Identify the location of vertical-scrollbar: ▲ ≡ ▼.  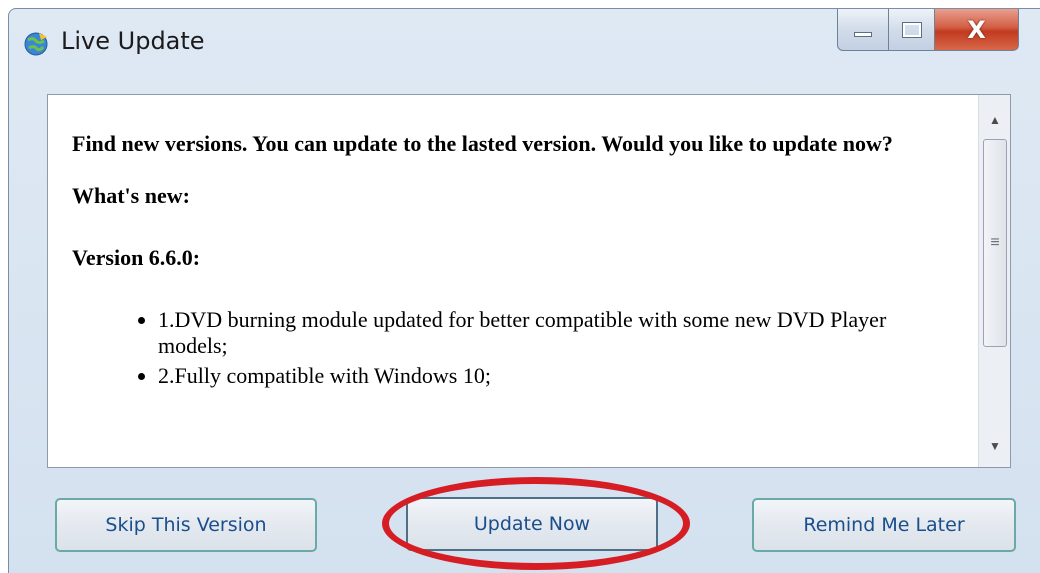
(994, 281).